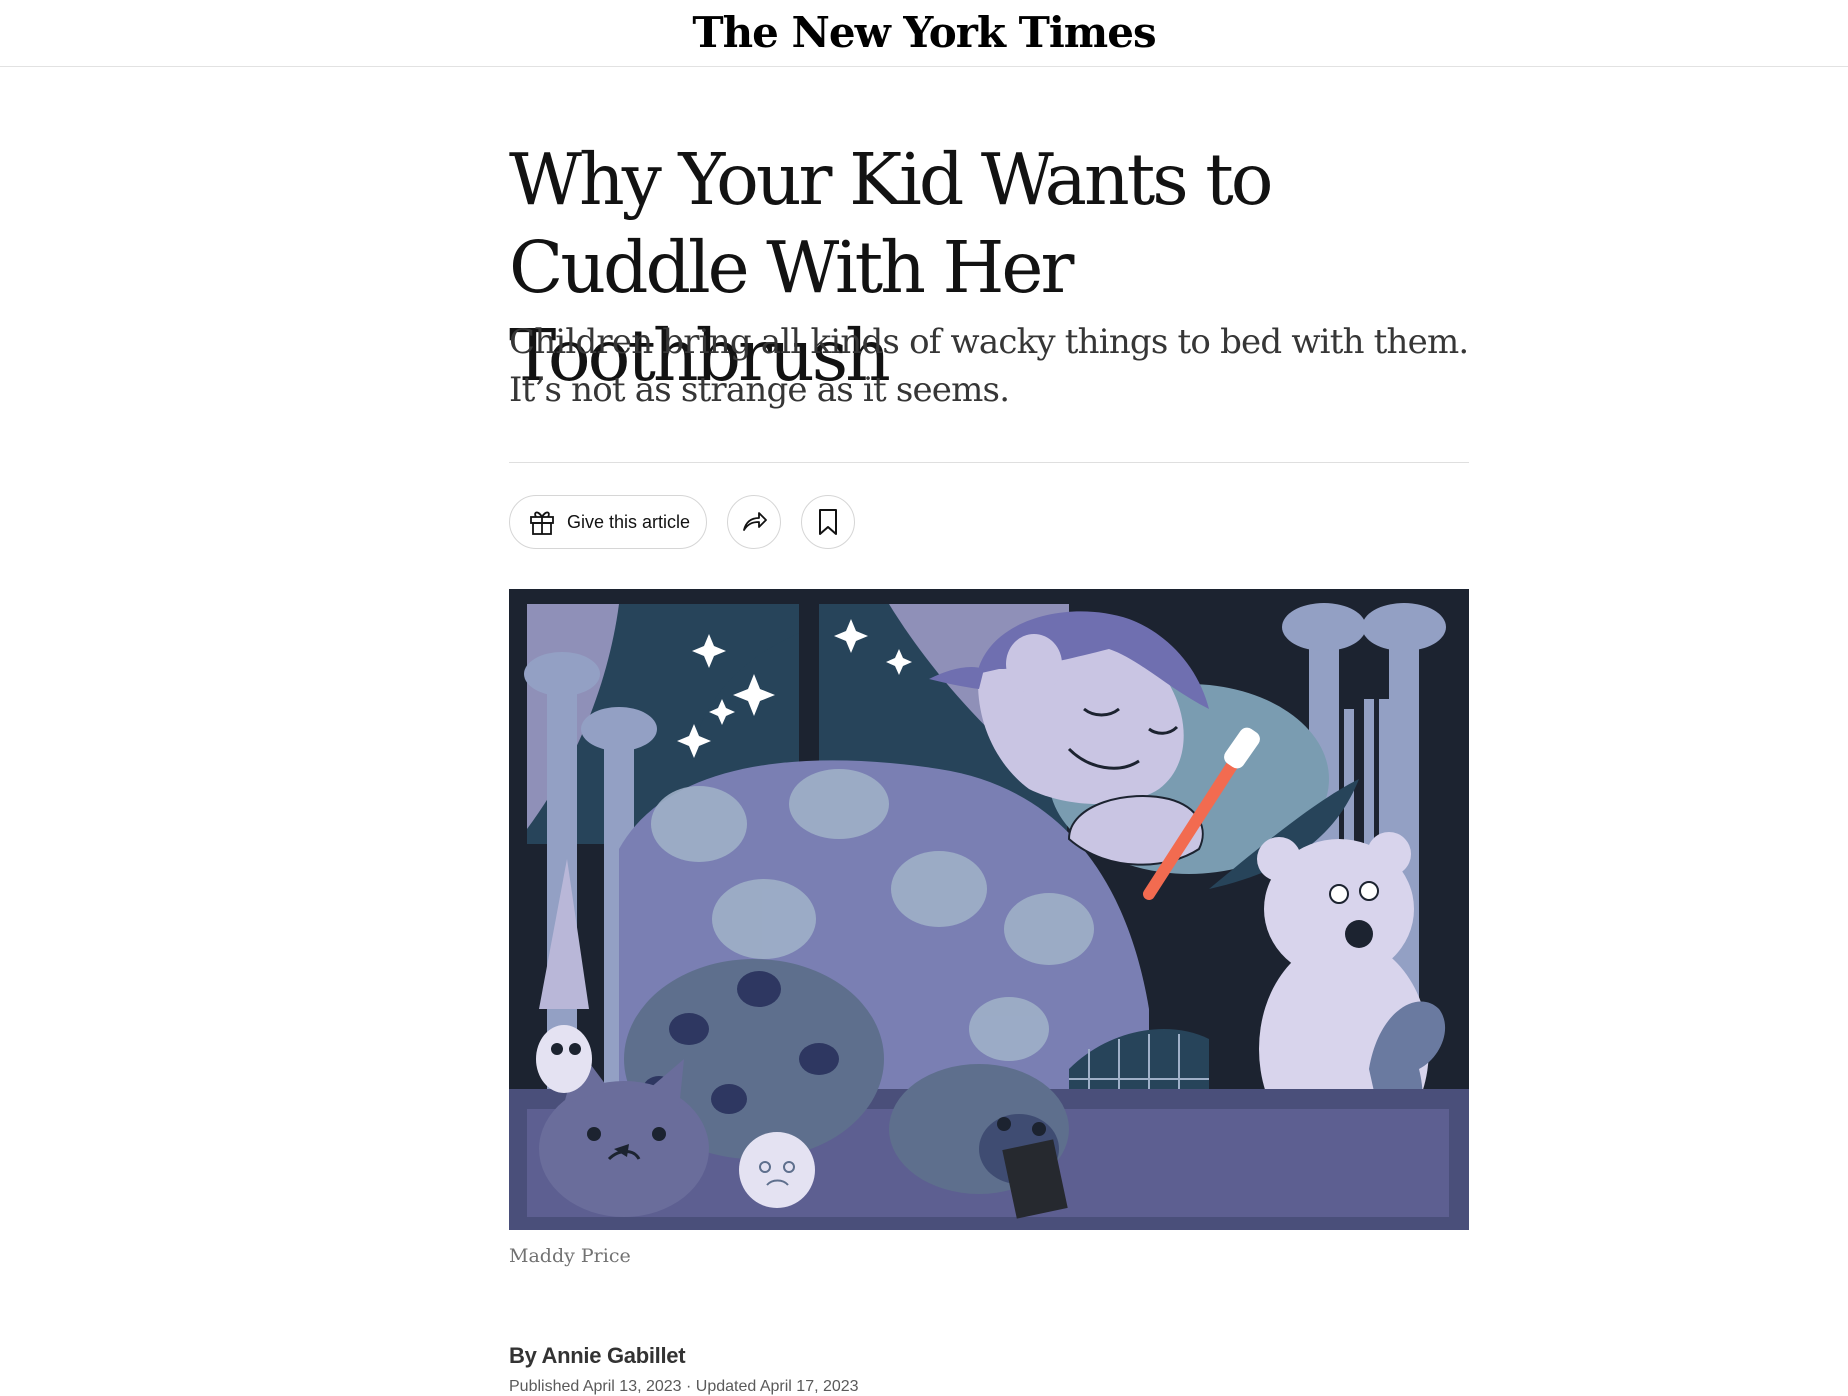  What do you see at coordinates (570, 1256) in the screenshot?
I see `image-credit: Maddy Price` at bounding box center [570, 1256].